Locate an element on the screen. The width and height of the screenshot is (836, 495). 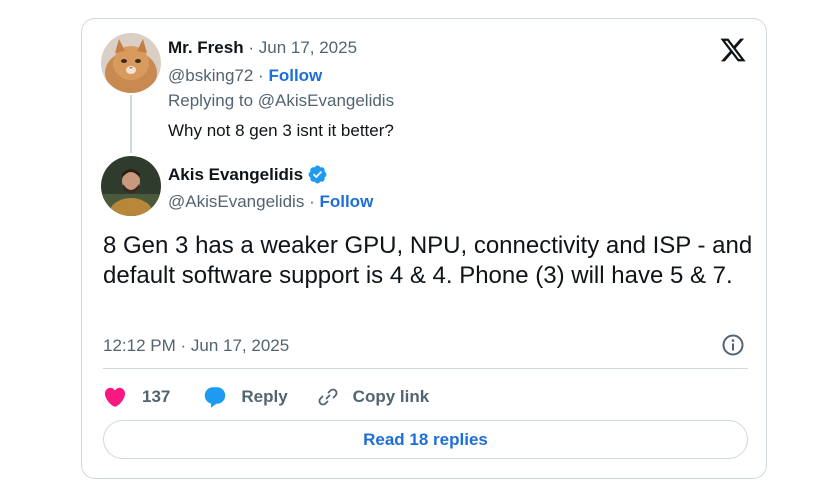
read-replies-button: Read 18 replies is located at coordinates (425, 439).